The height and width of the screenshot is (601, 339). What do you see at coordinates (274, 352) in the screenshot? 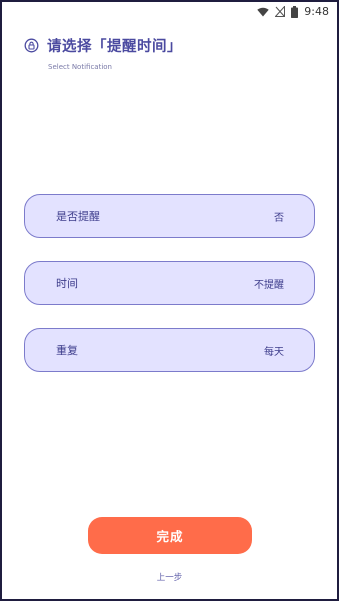
I see `option-value: 每天` at bounding box center [274, 352].